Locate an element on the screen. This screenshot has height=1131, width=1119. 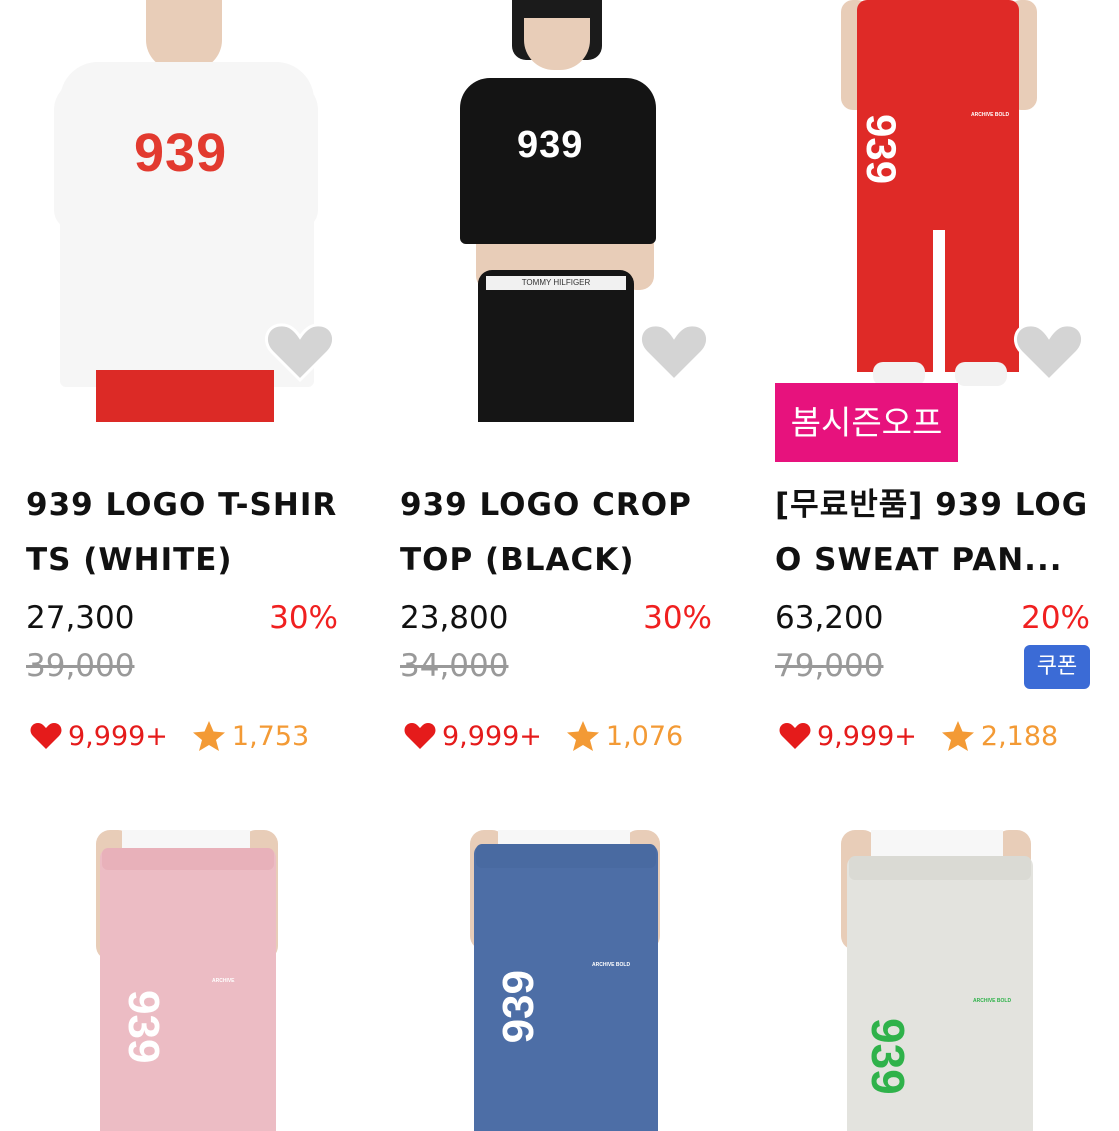
promo-badge: 봄시즌오프 is located at coordinates (866, 422).